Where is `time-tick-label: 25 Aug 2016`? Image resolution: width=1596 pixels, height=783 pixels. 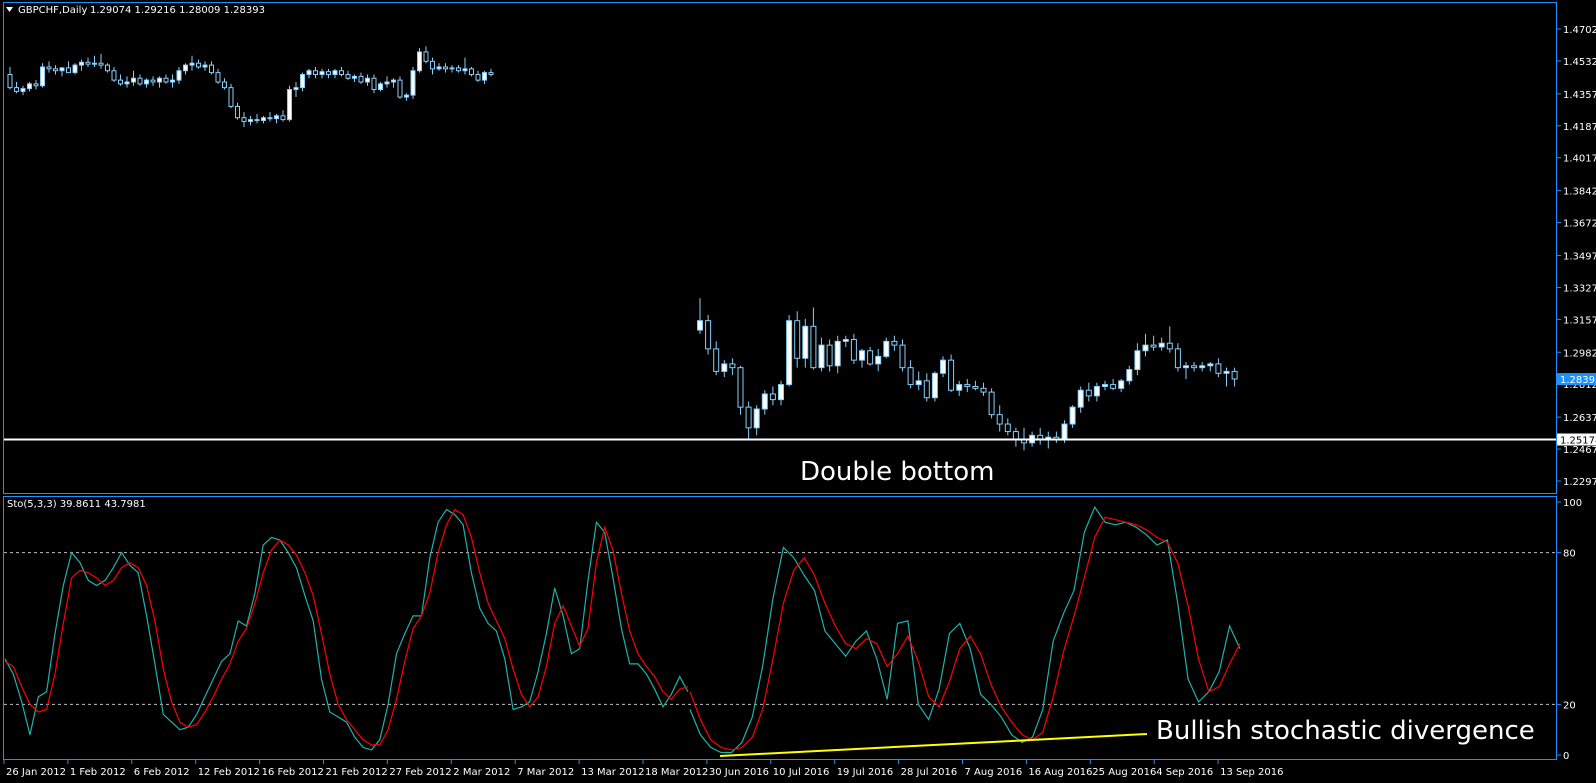
time-tick-label: 25 Aug 2016 is located at coordinates (1124, 772).